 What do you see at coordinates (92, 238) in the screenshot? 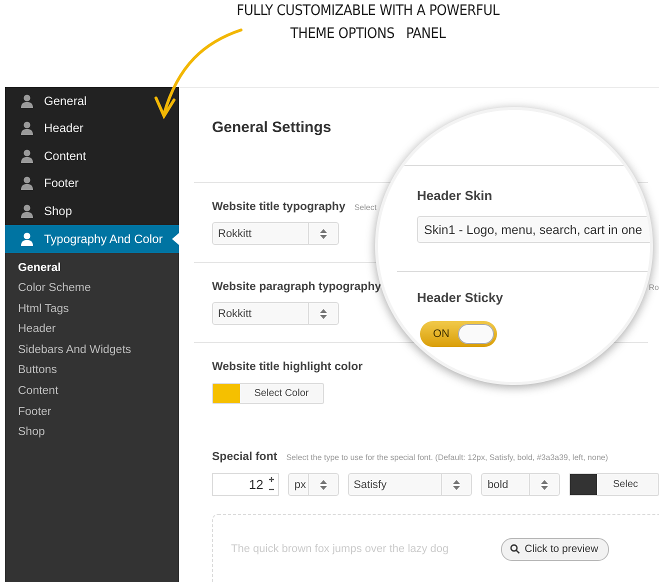
I see `sidebar-item: Typography And Color` at bounding box center [92, 238].